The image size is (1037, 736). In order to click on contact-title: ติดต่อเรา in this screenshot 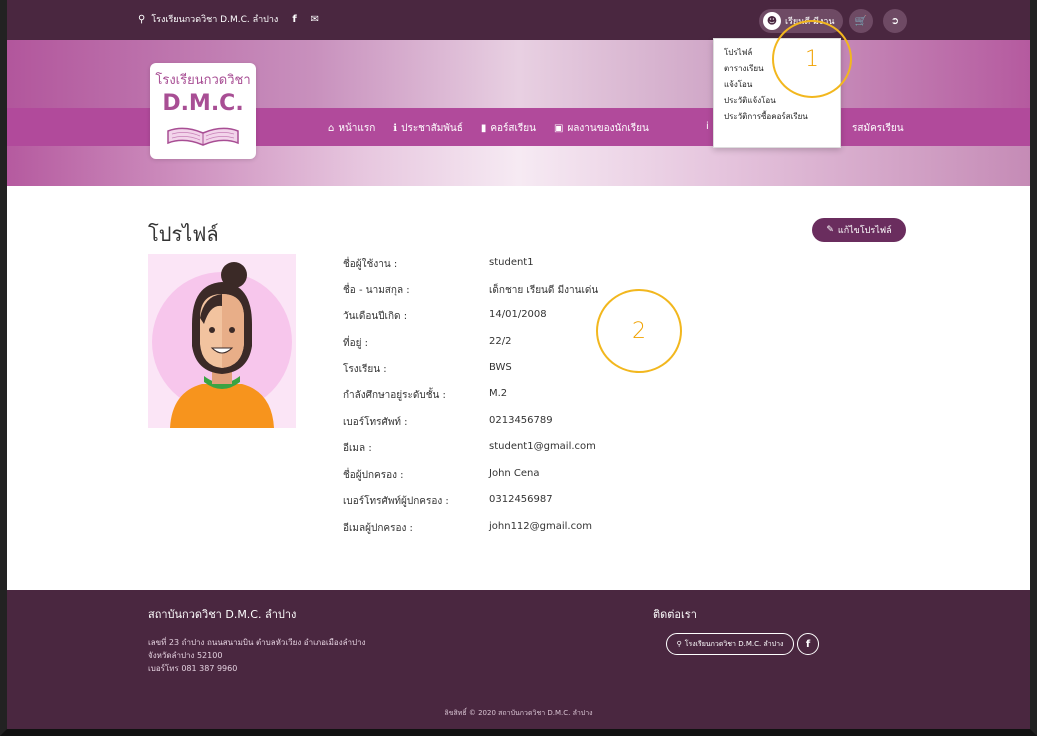, I will do `click(675, 614)`.